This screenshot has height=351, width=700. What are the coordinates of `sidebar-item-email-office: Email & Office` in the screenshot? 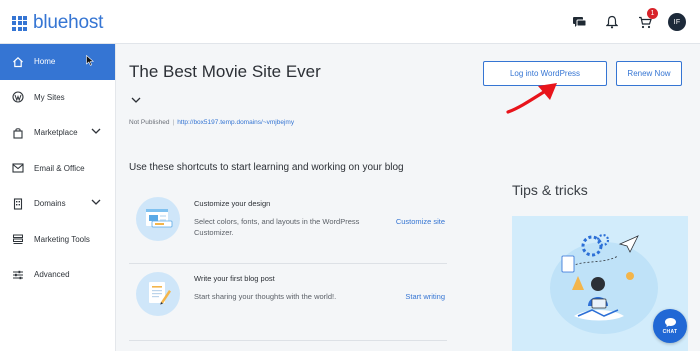 It's located at (57, 169).